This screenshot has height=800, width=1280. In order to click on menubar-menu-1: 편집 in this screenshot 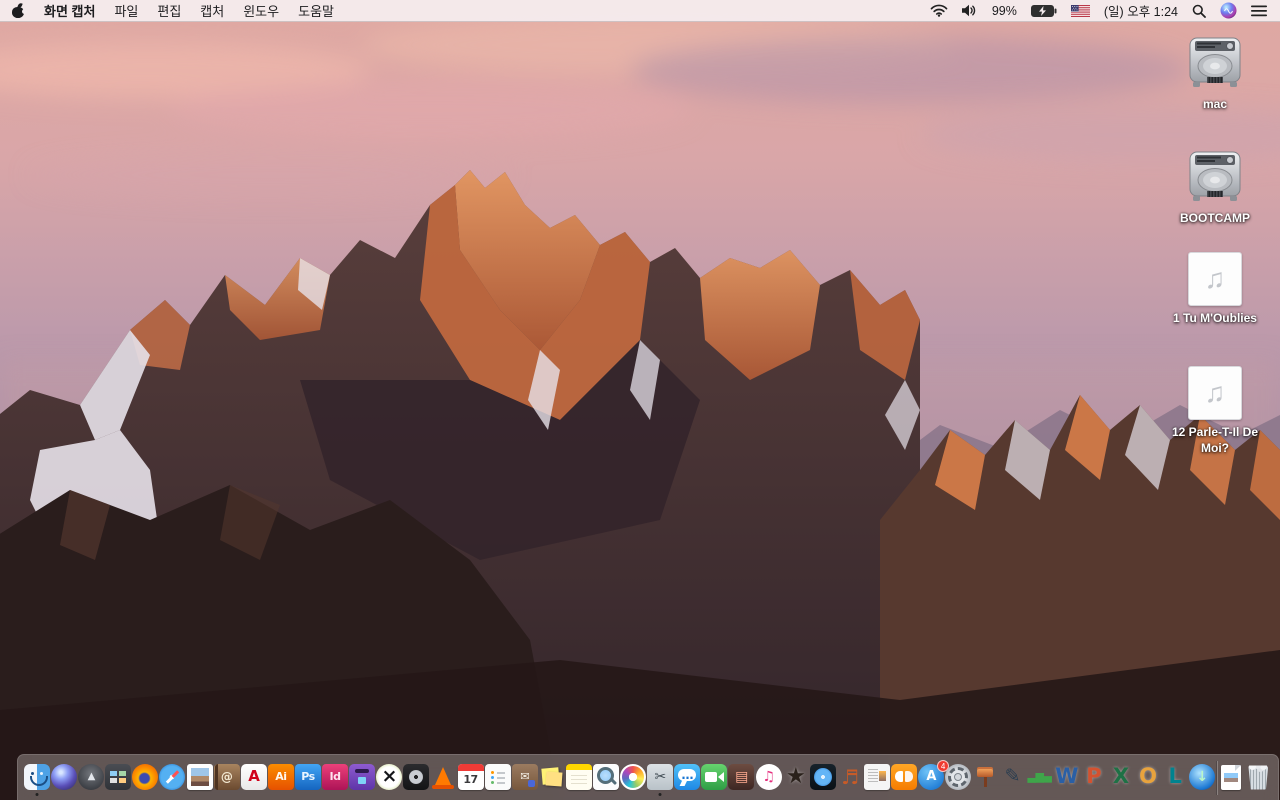, I will do `click(169, 10)`.